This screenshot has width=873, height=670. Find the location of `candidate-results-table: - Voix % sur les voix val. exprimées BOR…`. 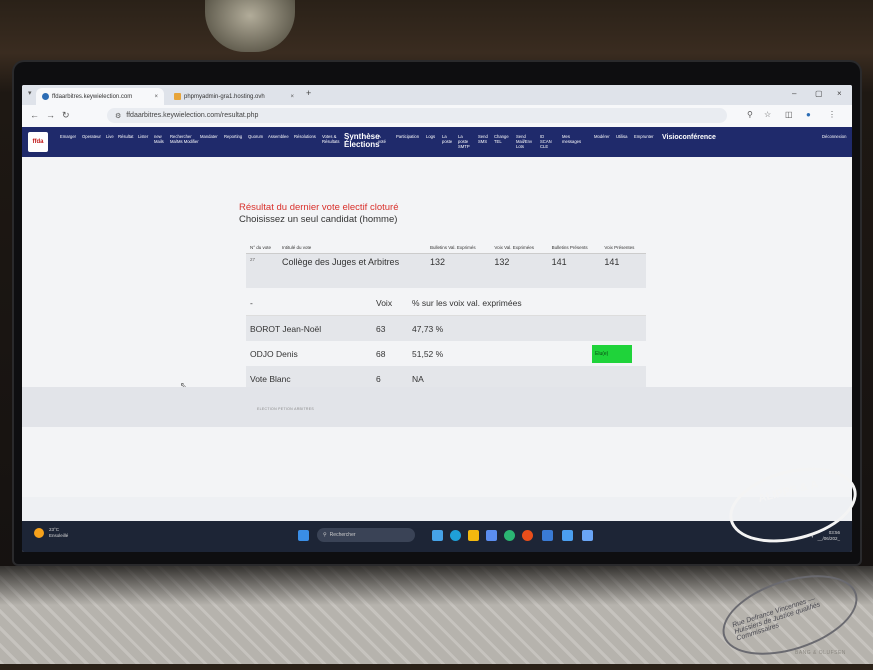

candidate-results-table: - Voix % sur les voix val. exprimées BOR… is located at coordinates (446, 341).